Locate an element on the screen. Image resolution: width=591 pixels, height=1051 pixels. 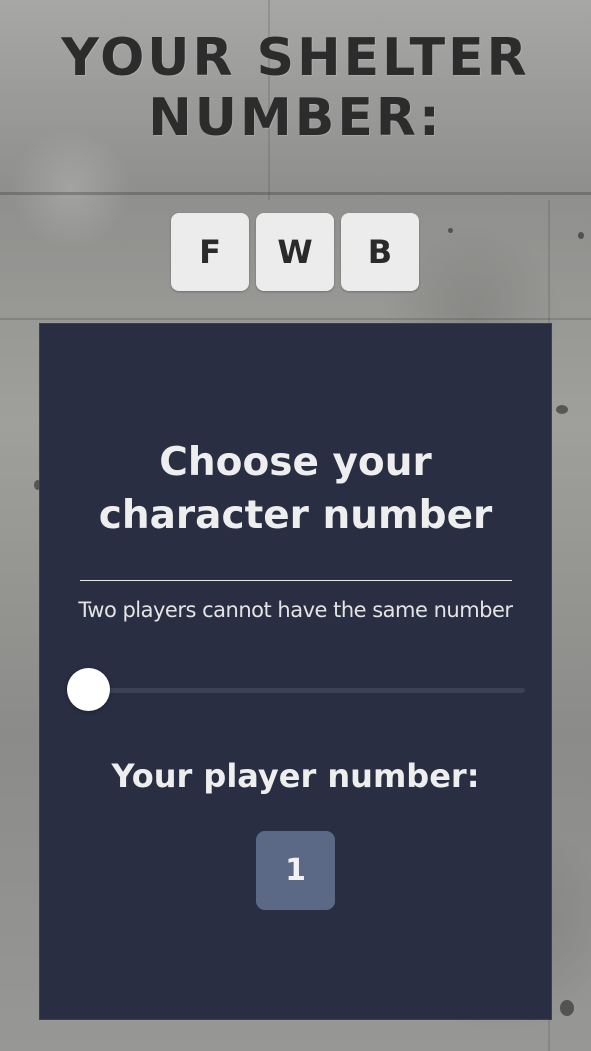
character-number-slider is located at coordinates (296, 690).